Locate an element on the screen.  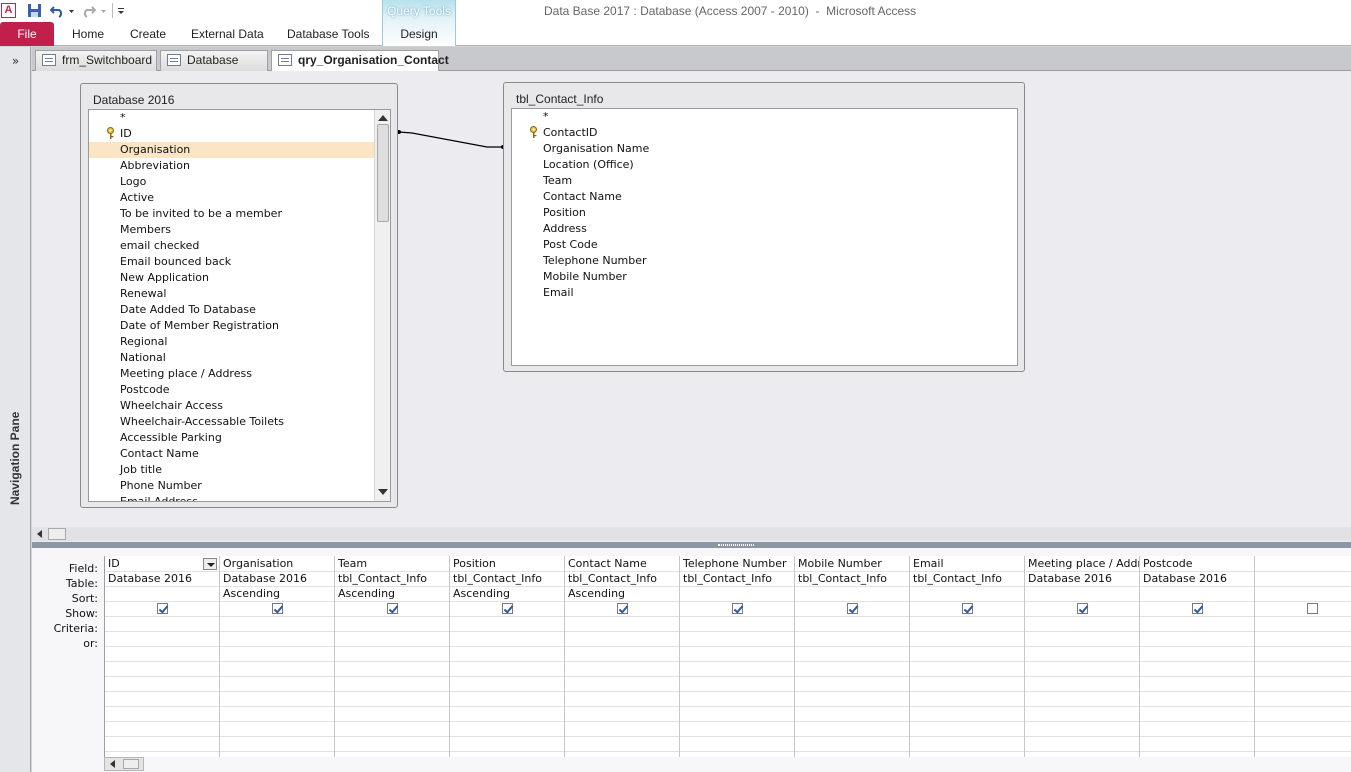
scroll-left-arrow is located at coordinates (112, 764).